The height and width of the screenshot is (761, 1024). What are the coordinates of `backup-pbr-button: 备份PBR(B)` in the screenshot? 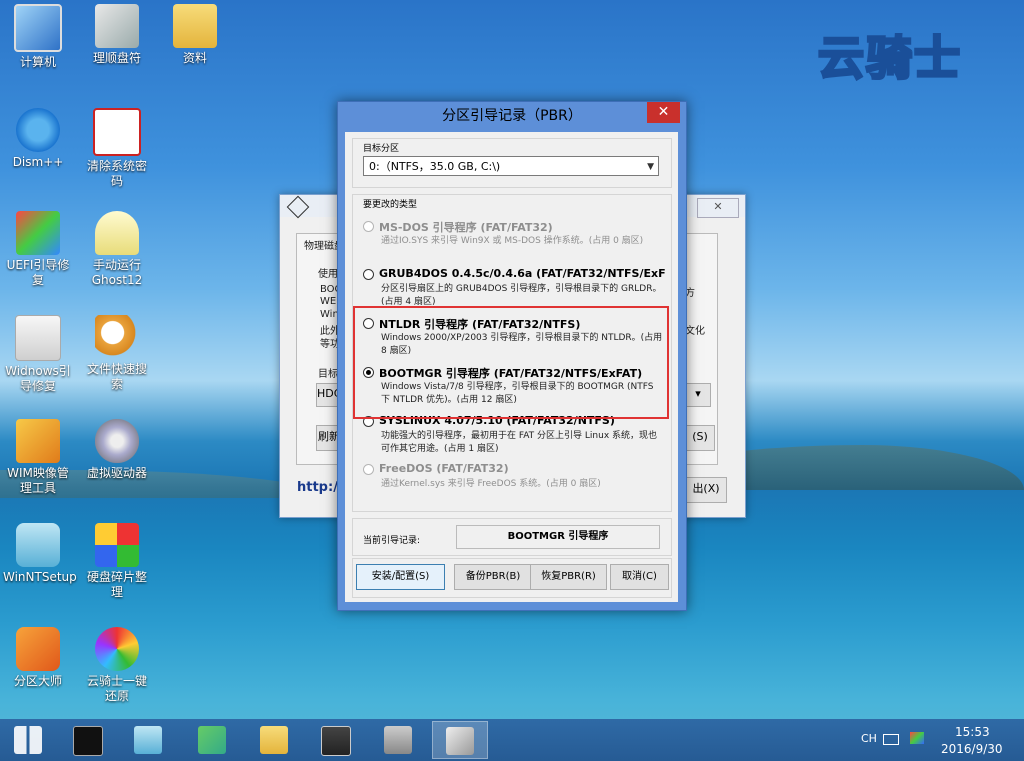 It's located at (493, 577).